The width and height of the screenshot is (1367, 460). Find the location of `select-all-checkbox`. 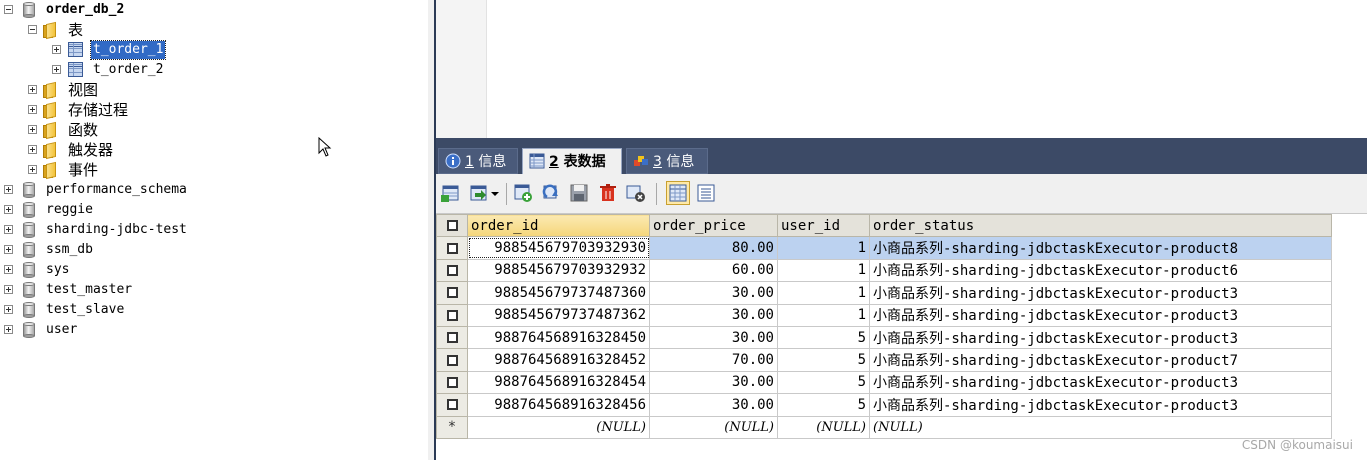

select-all-checkbox is located at coordinates (452, 226).